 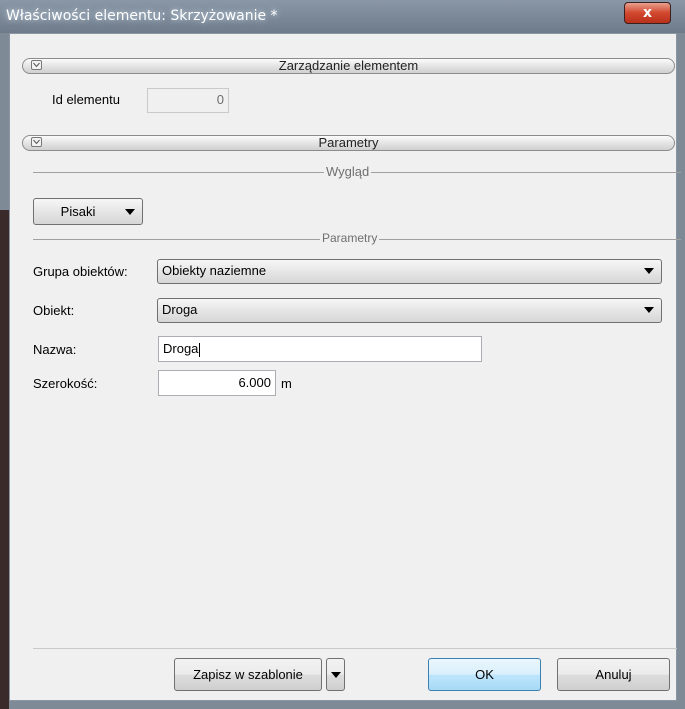 What do you see at coordinates (217, 383) in the screenshot?
I see `width-input: 6.000` at bounding box center [217, 383].